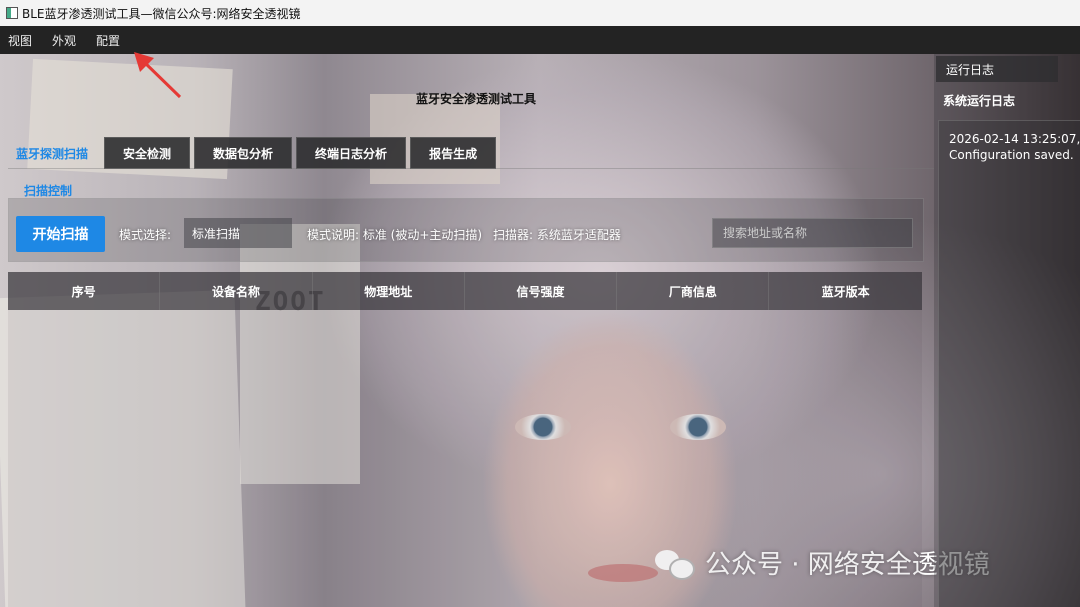  What do you see at coordinates (812, 233) in the screenshot?
I see `search-input` at bounding box center [812, 233].